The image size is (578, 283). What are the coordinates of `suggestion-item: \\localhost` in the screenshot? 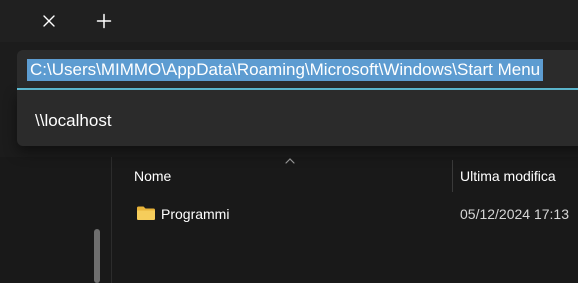 It's located at (297, 120).